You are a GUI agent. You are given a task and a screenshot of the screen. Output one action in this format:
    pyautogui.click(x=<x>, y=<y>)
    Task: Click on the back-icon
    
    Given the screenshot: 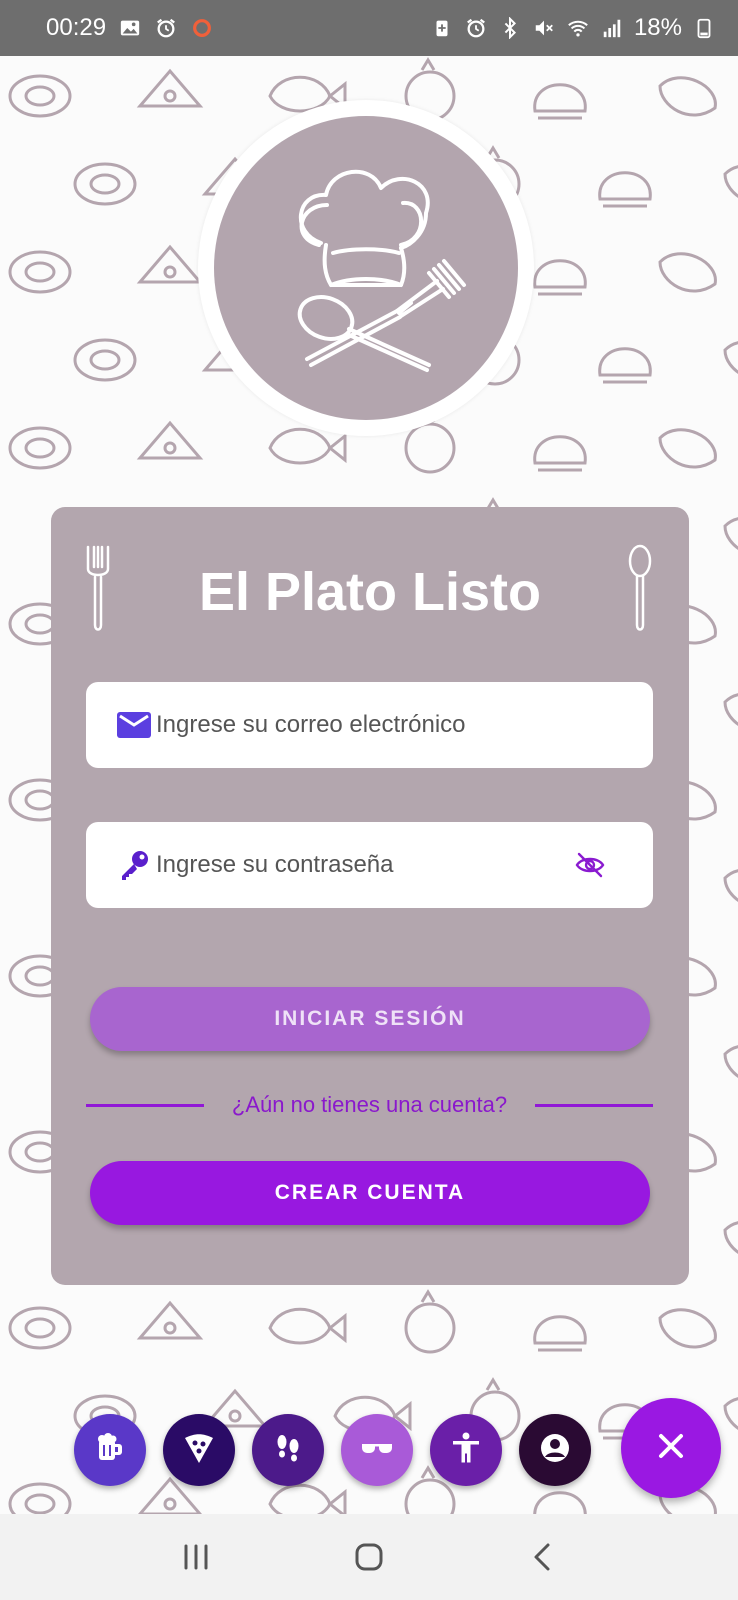 What is the action you would take?
    pyautogui.click(x=542, y=1557)
    